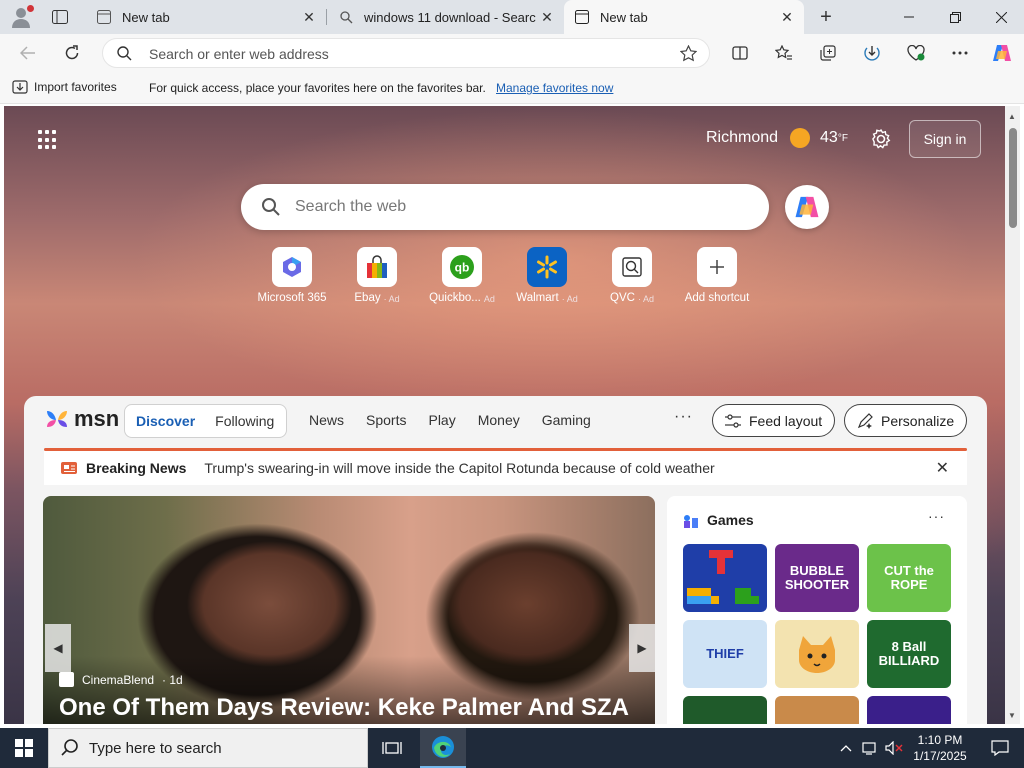 The width and height of the screenshot is (1024, 768). I want to click on game-tile-space, so click(909, 710).